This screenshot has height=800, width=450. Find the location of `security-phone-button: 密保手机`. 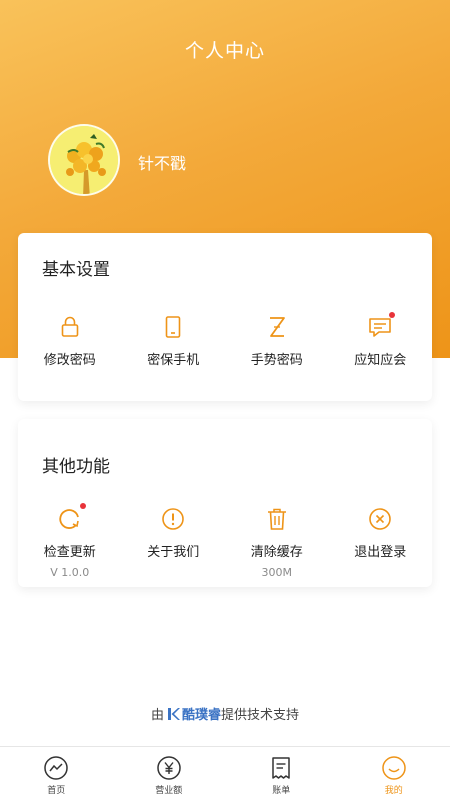

security-phone-button: 密保手机 is located at coordinates (174, 340).